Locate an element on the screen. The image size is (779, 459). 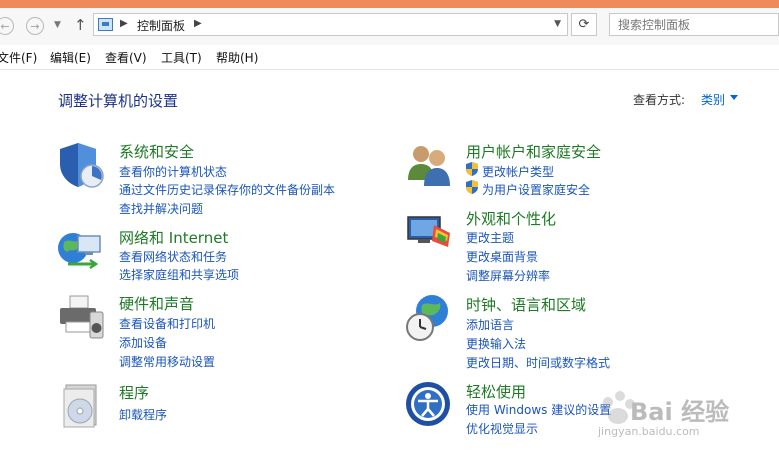
view-by-label: 查看方式: is located at coordinates (659, 100).